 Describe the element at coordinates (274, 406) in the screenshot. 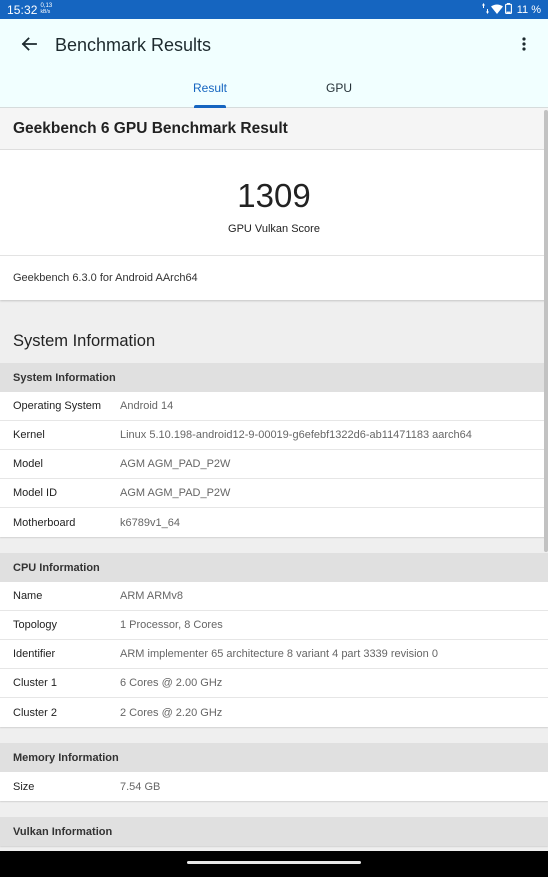

I see `table-row: Operating System Android 14` at that location.